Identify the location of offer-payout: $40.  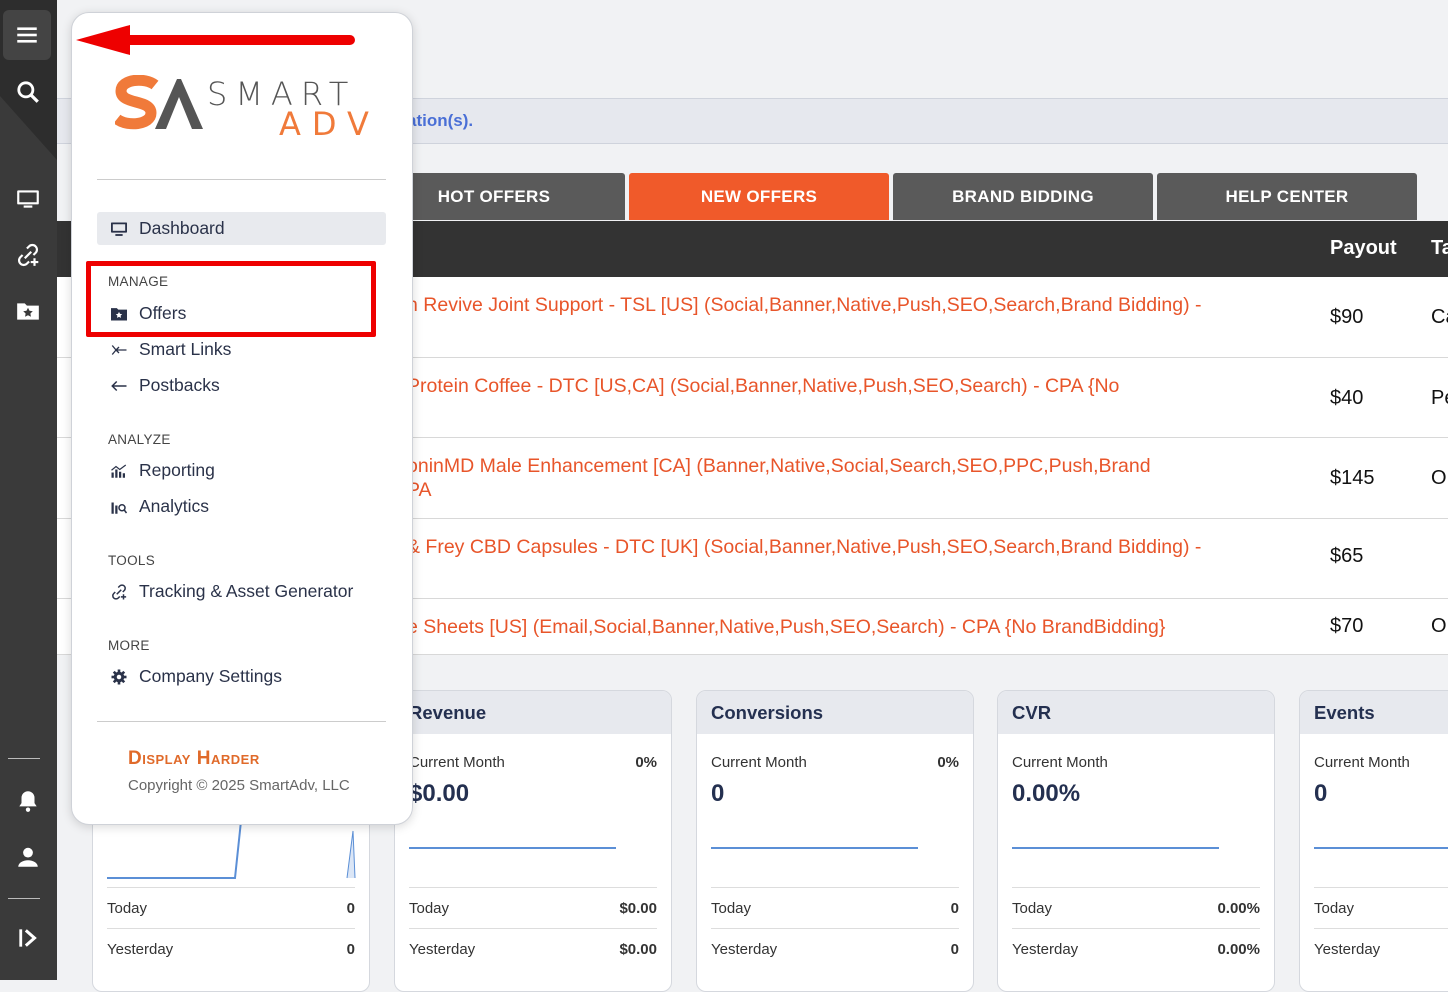
(1347, 398).